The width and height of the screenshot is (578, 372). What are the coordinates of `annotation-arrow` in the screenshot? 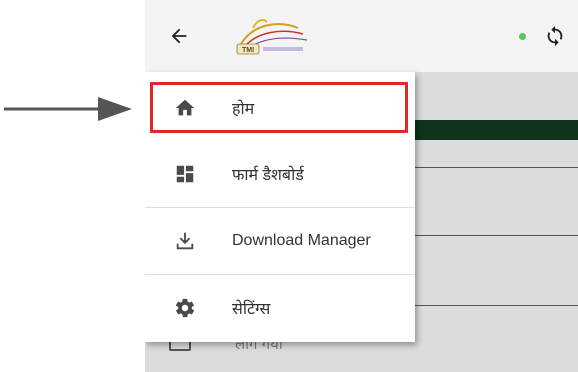 It's located at (68, 109).